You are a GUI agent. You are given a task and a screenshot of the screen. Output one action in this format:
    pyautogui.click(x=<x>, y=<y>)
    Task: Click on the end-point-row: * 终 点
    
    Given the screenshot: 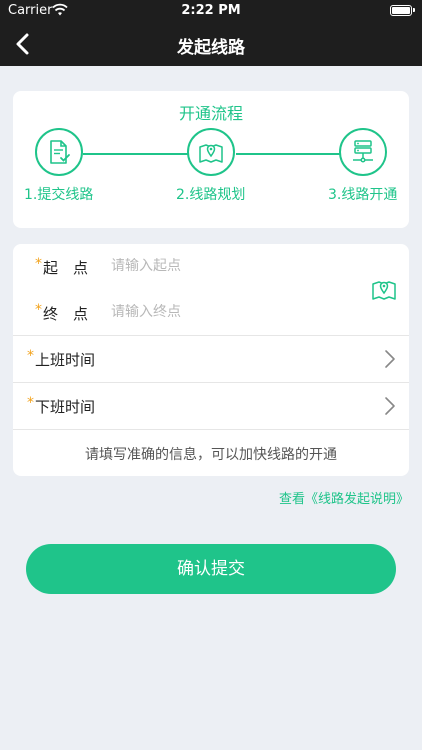 What is the action you would take?
    pyautogui.click(x=211, y=314)
    